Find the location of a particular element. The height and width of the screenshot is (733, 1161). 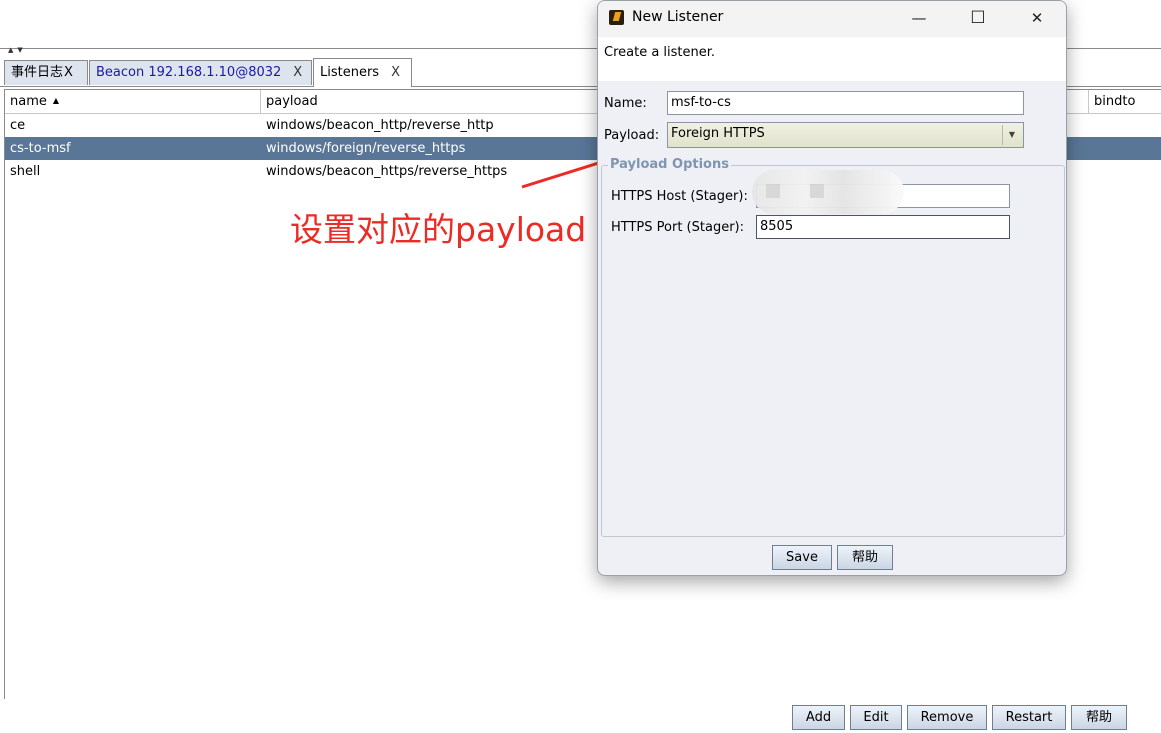

https-host-label: HTTPS Host (Stager): is located at coordinates (679, 196).